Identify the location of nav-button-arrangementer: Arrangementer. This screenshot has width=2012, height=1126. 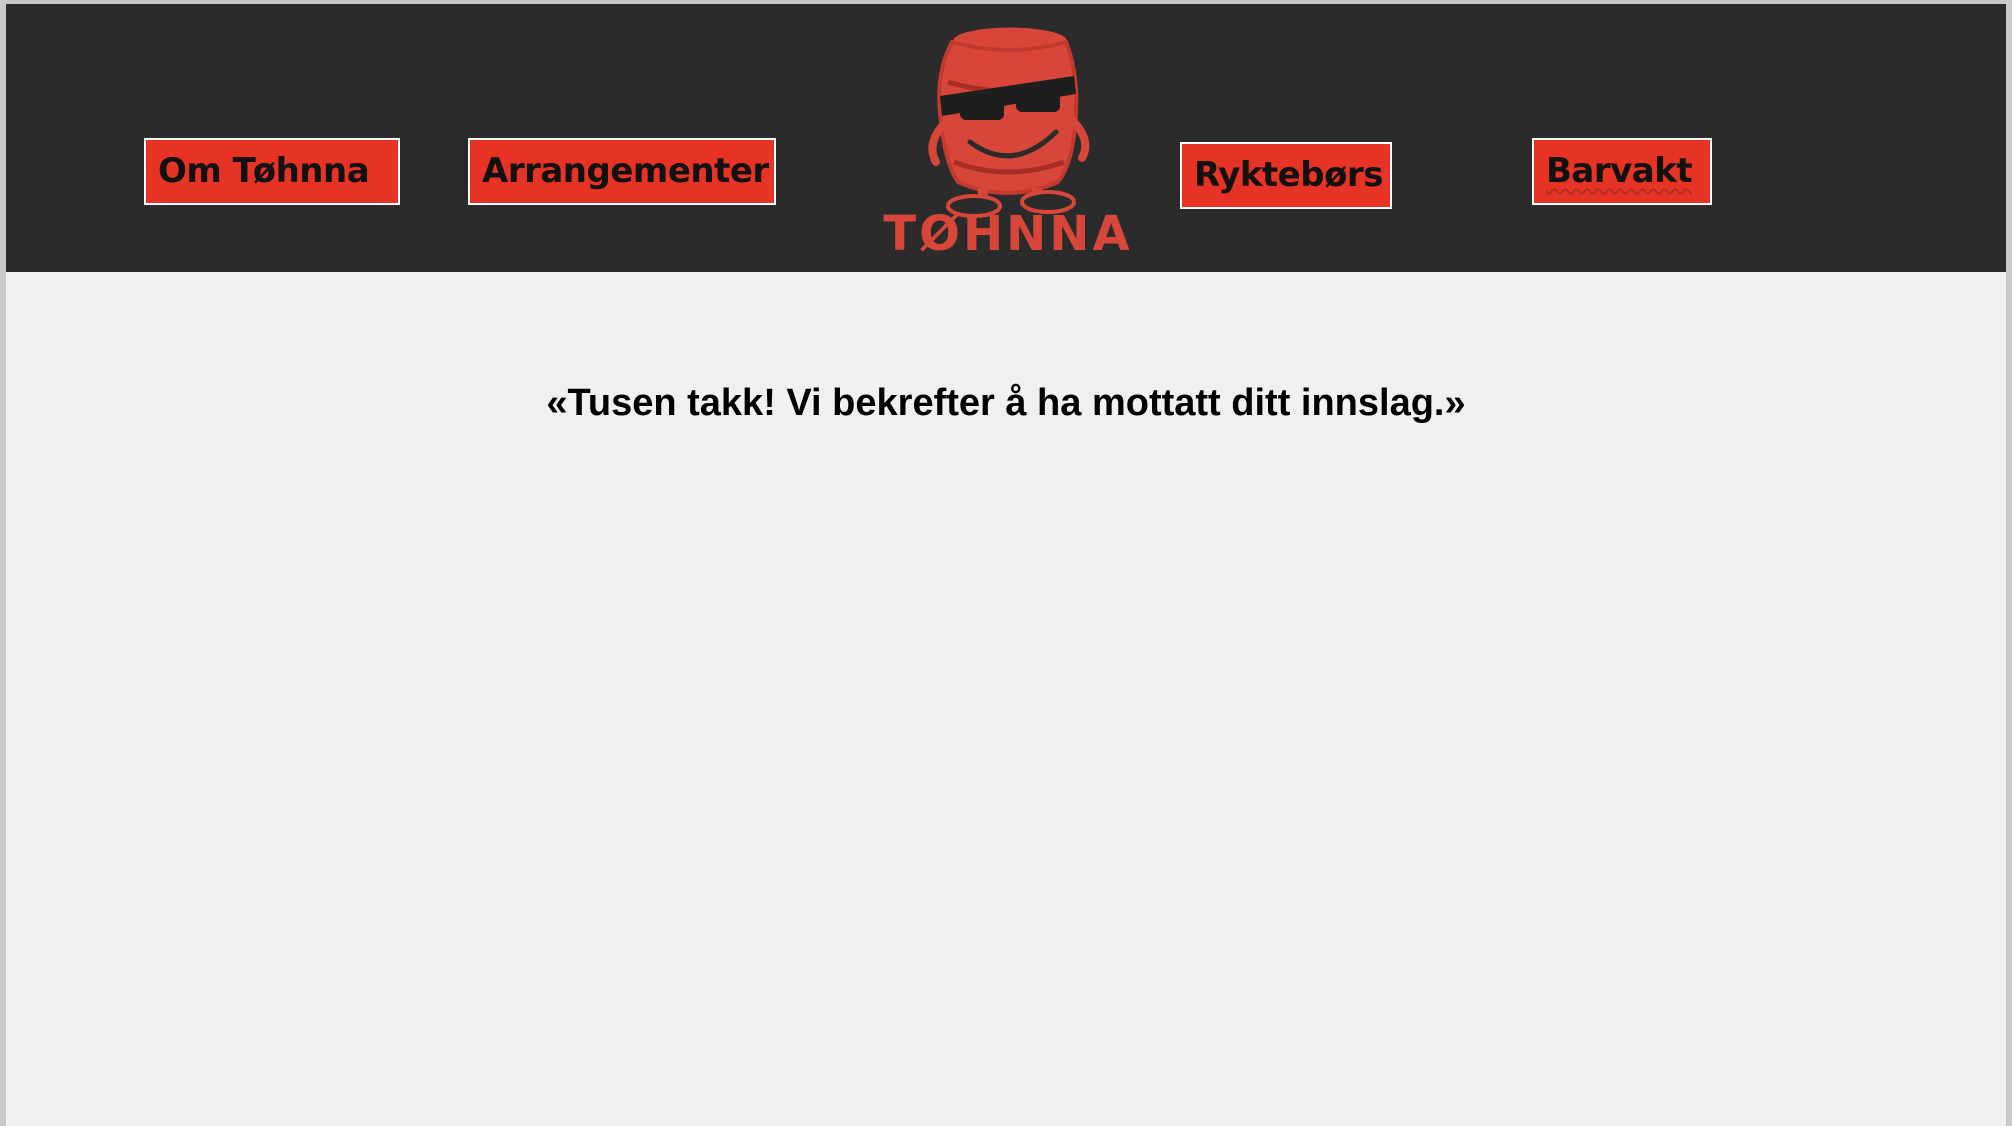
(622, 171).